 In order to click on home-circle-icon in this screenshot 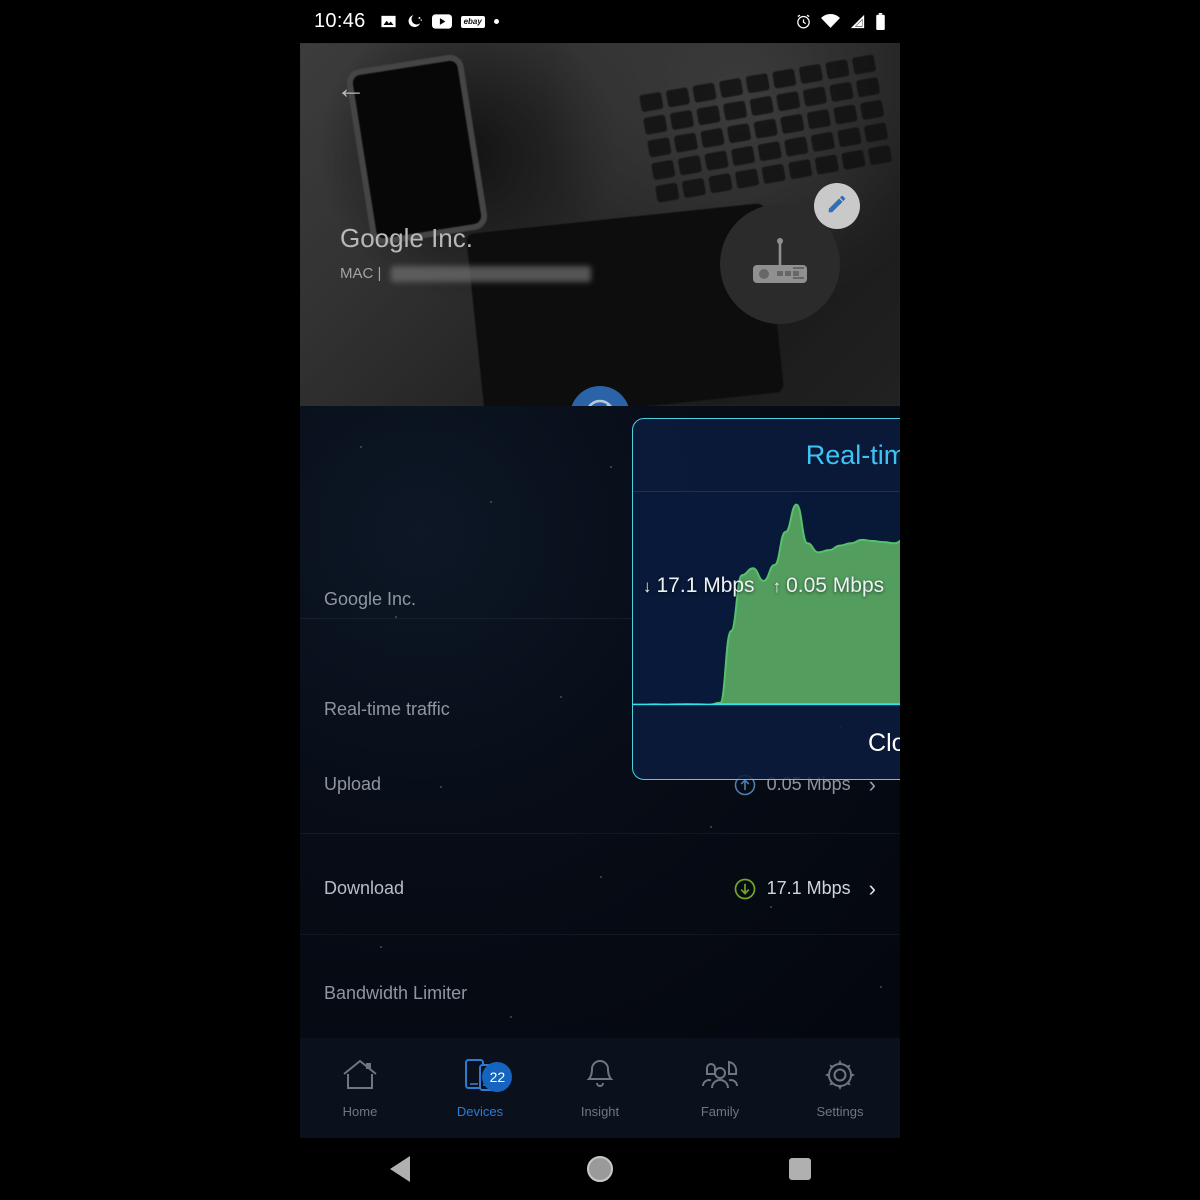, I will do `click(600, 1169)`.